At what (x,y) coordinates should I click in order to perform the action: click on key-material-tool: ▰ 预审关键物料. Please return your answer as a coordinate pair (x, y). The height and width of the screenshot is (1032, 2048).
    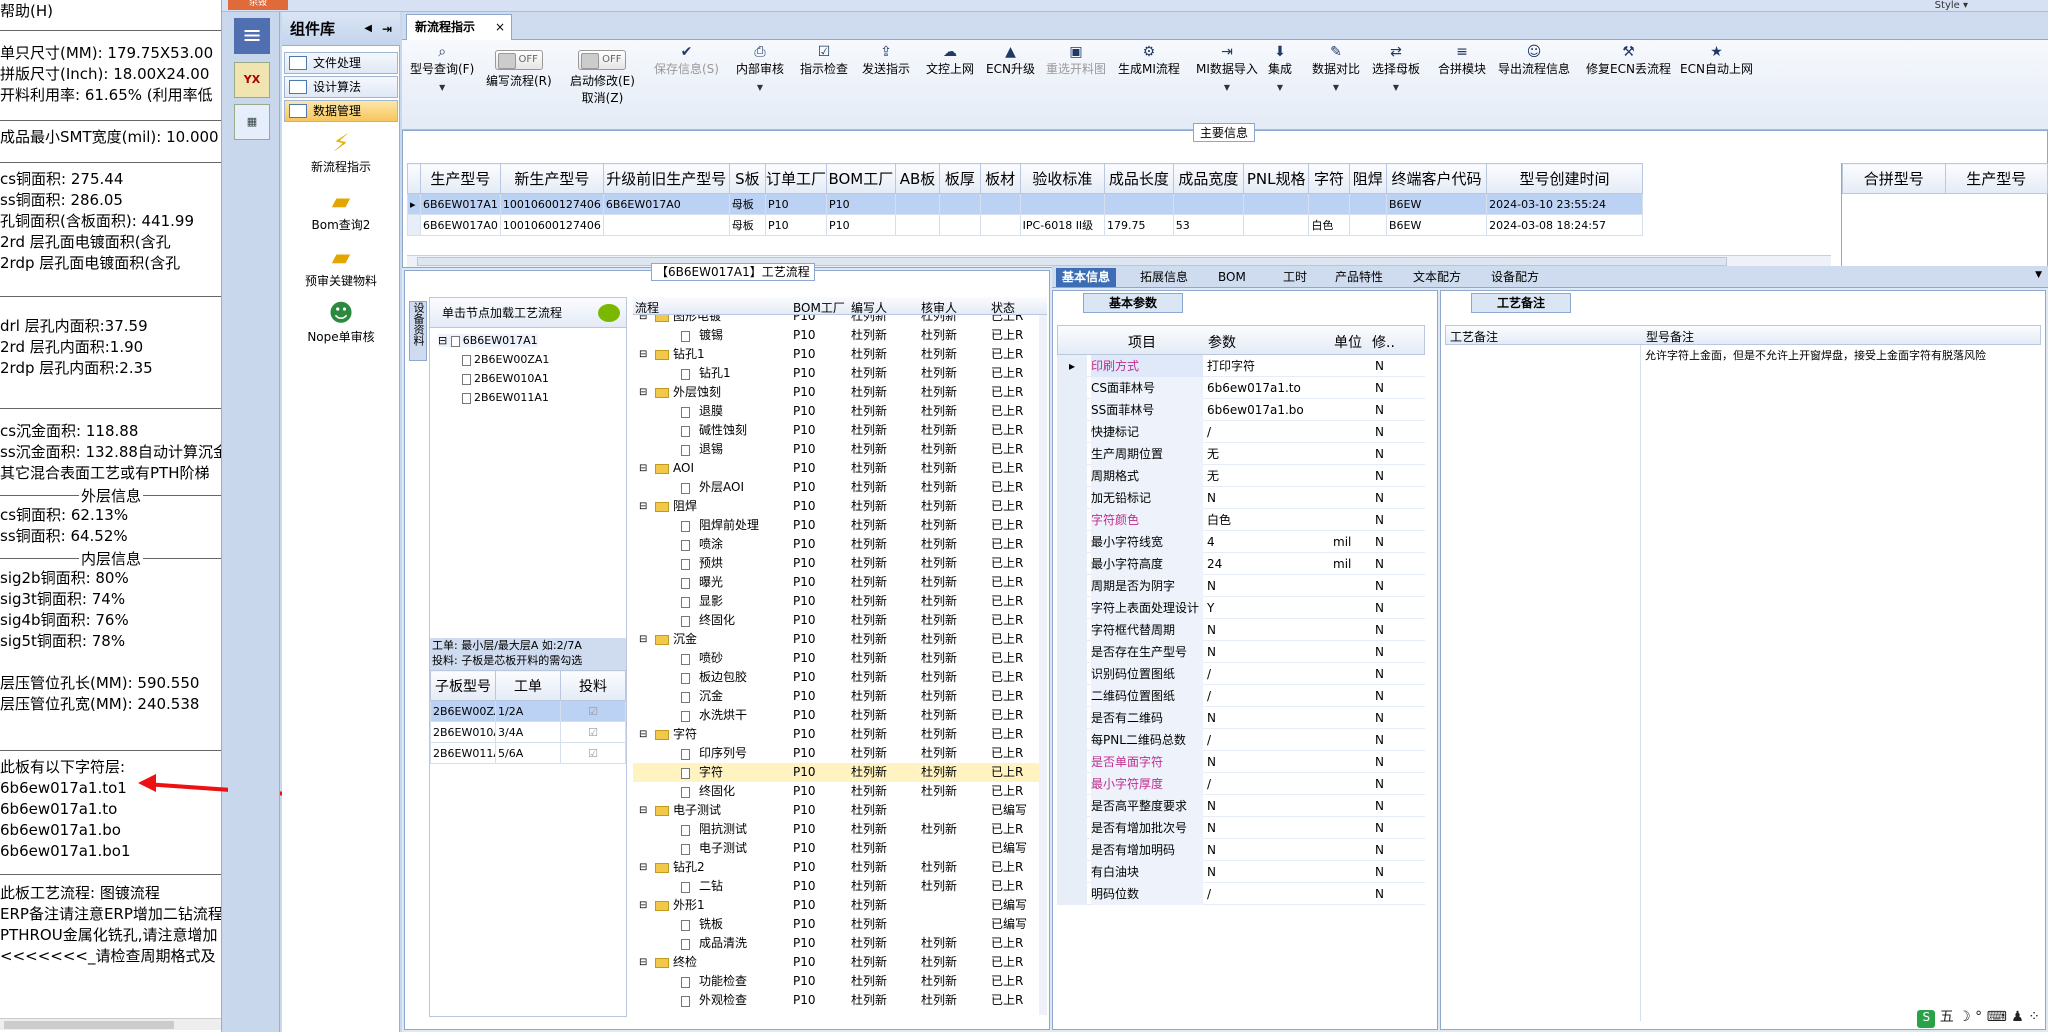
    Looking at the image, I should click on (341, 266).